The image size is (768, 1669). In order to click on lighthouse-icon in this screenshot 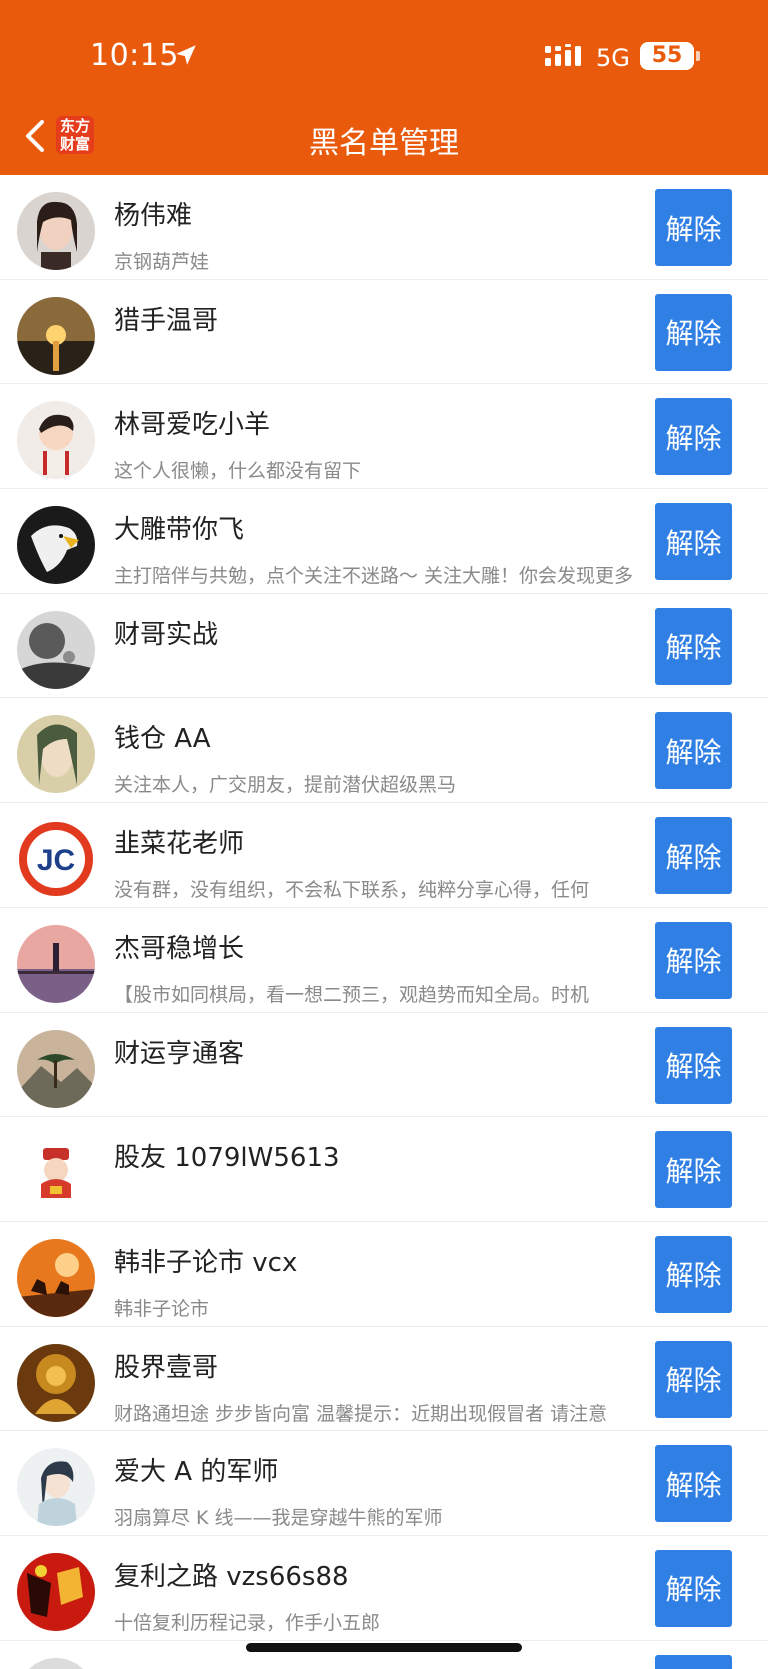, I will do `click(56, 963)`.